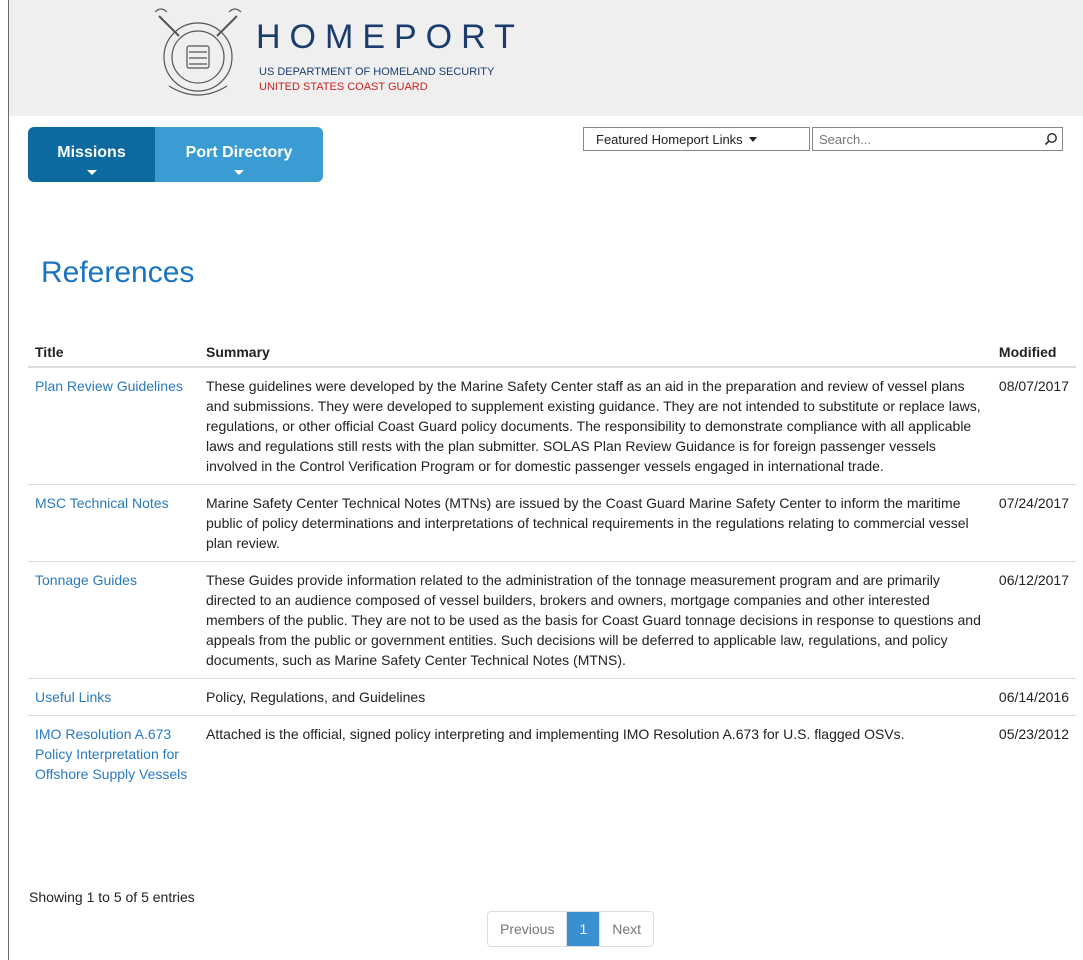 The width and height of the screenshot is (1083, 960). I want to click on row-title-cell: Plan Review Guidelines, so click(113, 426).